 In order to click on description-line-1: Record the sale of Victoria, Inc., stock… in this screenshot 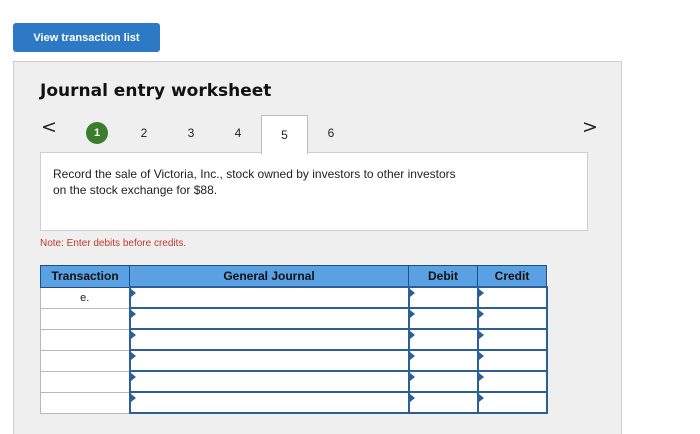, I will do `click(254, 174)`.